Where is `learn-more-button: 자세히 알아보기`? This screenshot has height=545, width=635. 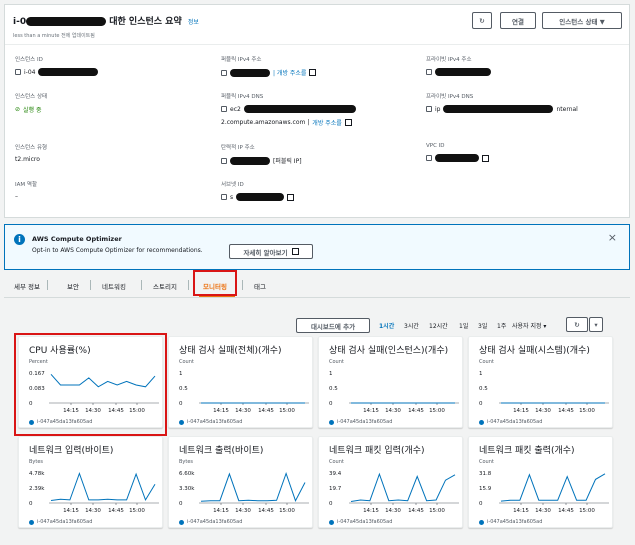 learn-more-button: 자세히 알아보기 is located at coordinates (271, 251).